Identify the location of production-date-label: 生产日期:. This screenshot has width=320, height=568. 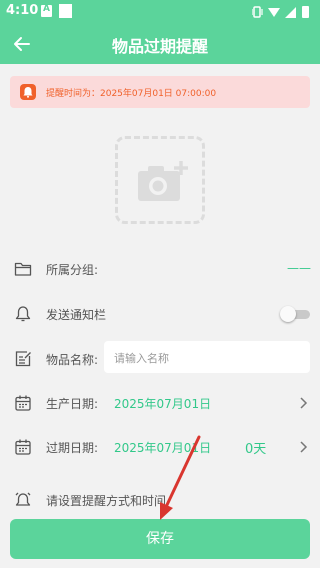
(72, 404).